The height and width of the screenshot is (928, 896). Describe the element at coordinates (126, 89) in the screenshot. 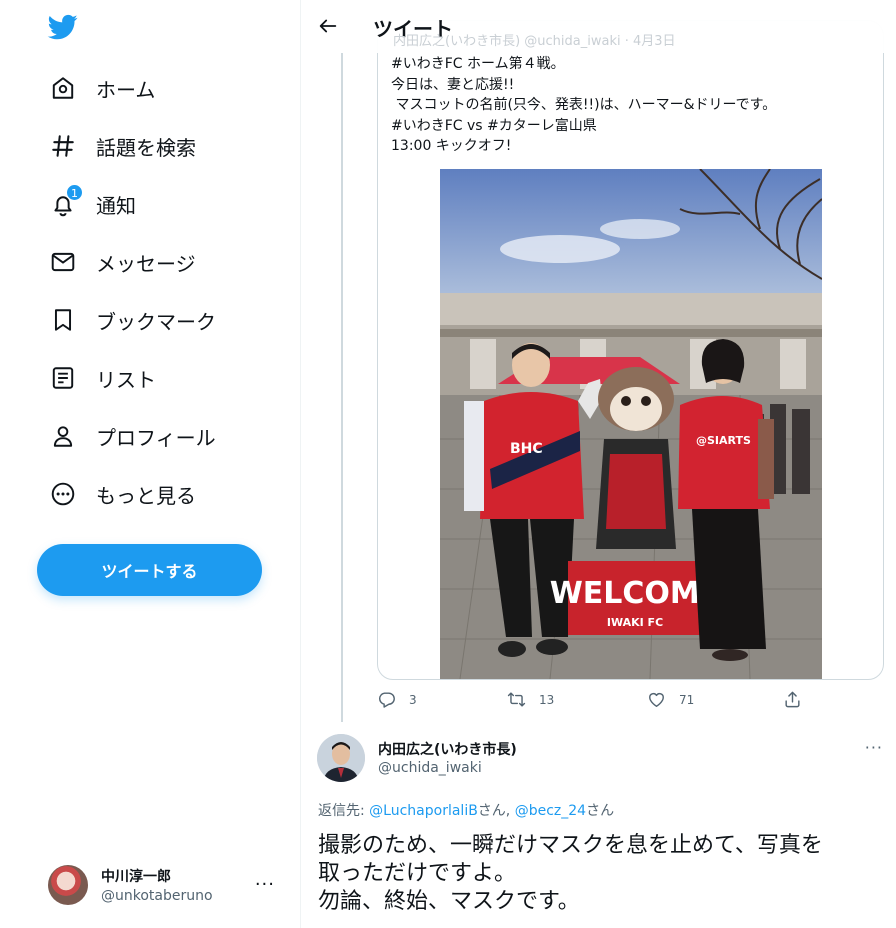

I see `sidebar-item-label: ホーム` at that location.